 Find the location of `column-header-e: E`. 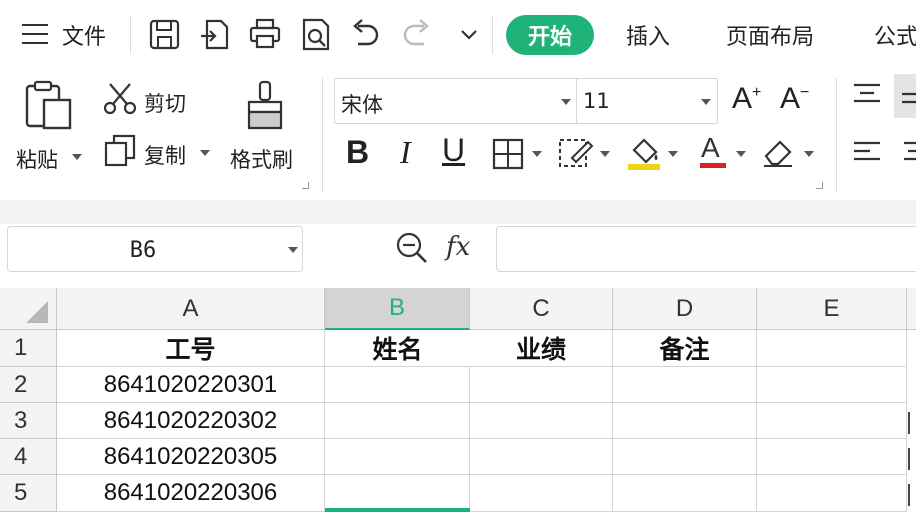

column-header-e: E is located at coordinates (832, 309).